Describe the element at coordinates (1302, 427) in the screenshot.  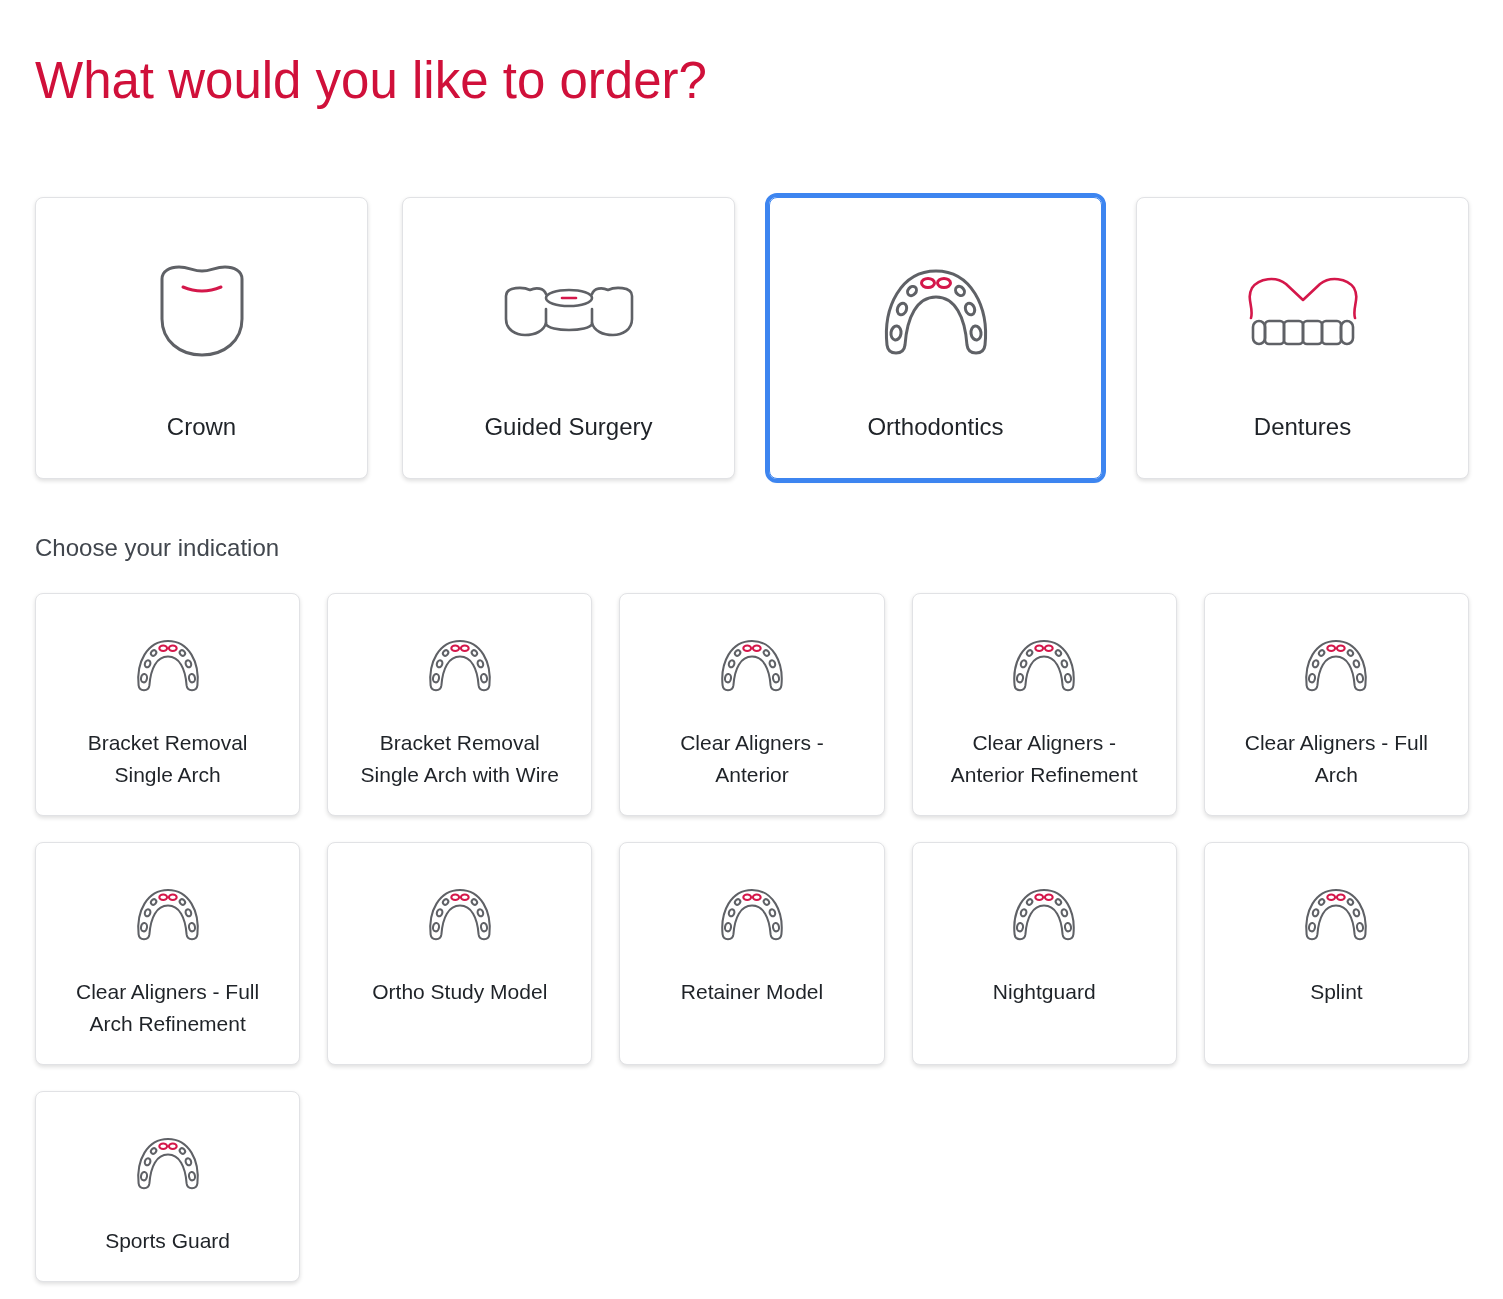
I see `category-label: Dentures` at that location.